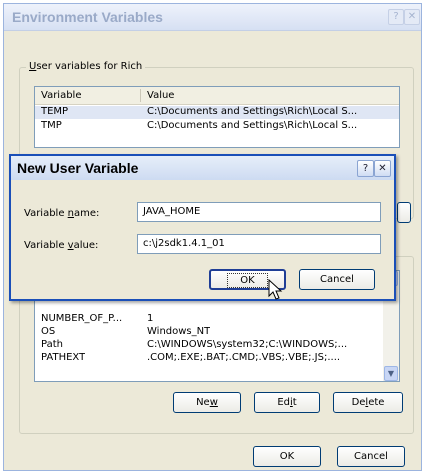 This screenshot has width=427, height=475. I want to click on user-list-header: Variable Value, so click(217, 96).